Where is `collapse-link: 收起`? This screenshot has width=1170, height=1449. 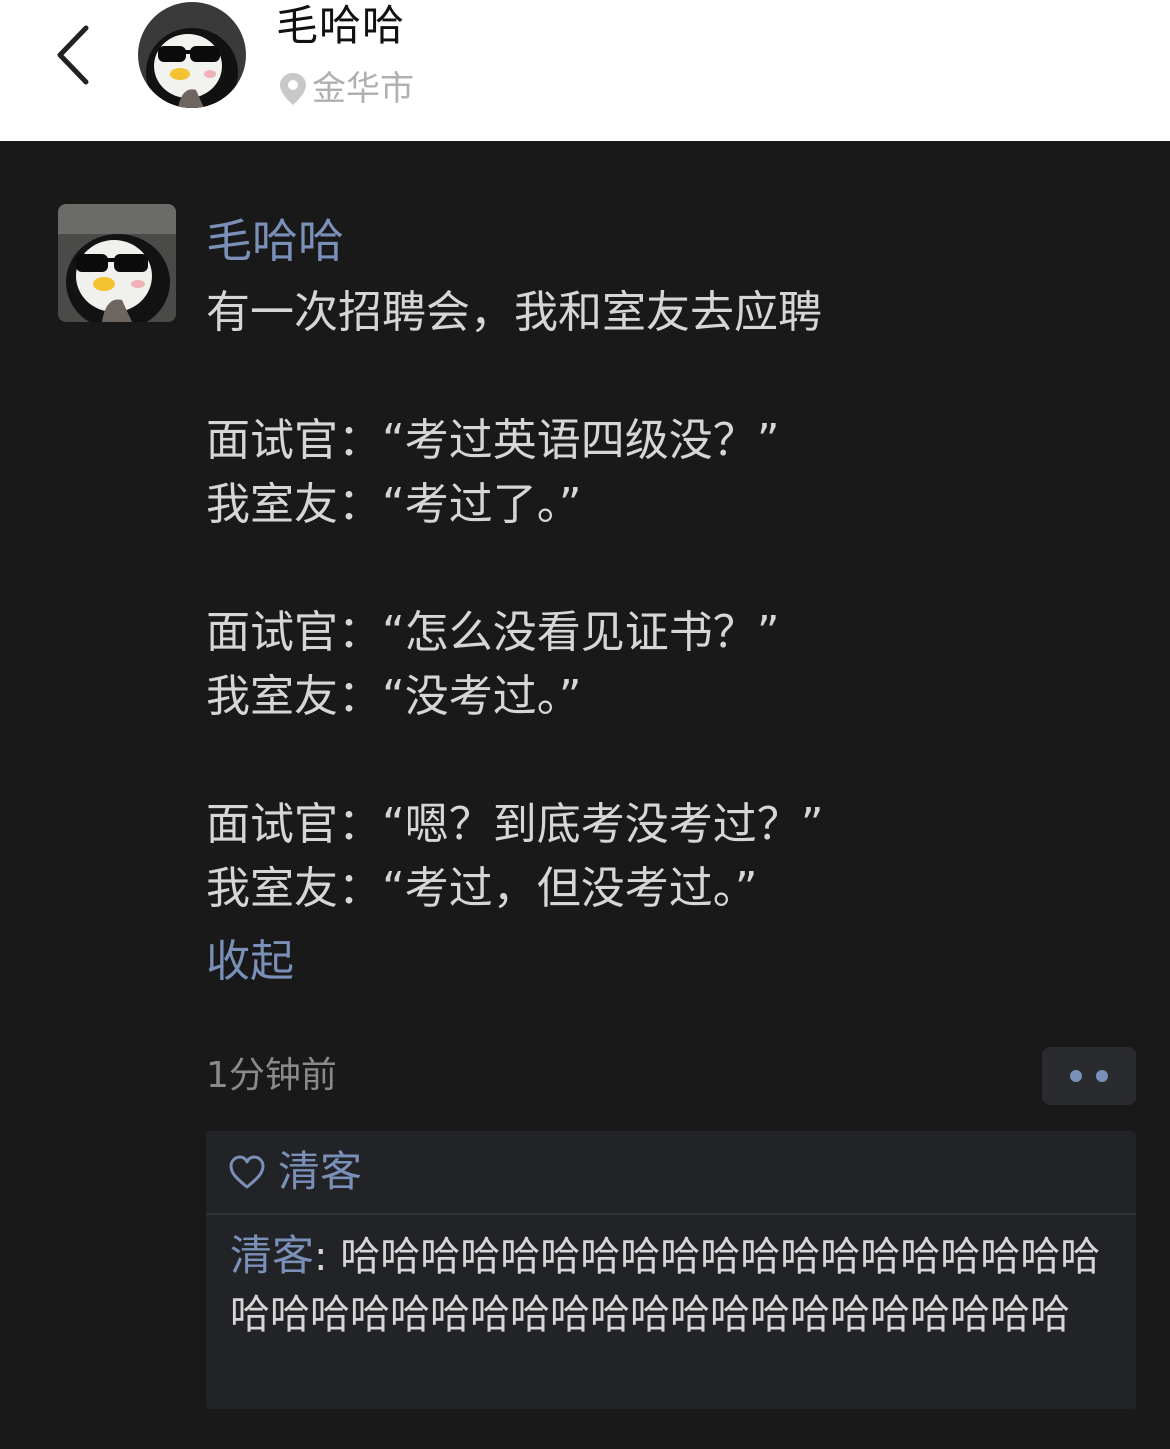 collapse-link: 收起 is located at coordinates (250, 962).